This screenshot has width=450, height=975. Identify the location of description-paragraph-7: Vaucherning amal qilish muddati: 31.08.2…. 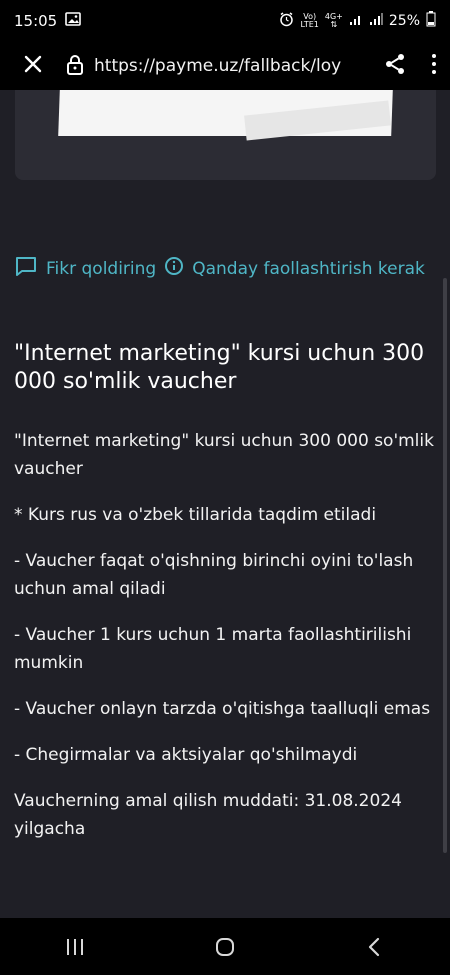
(208, 815).